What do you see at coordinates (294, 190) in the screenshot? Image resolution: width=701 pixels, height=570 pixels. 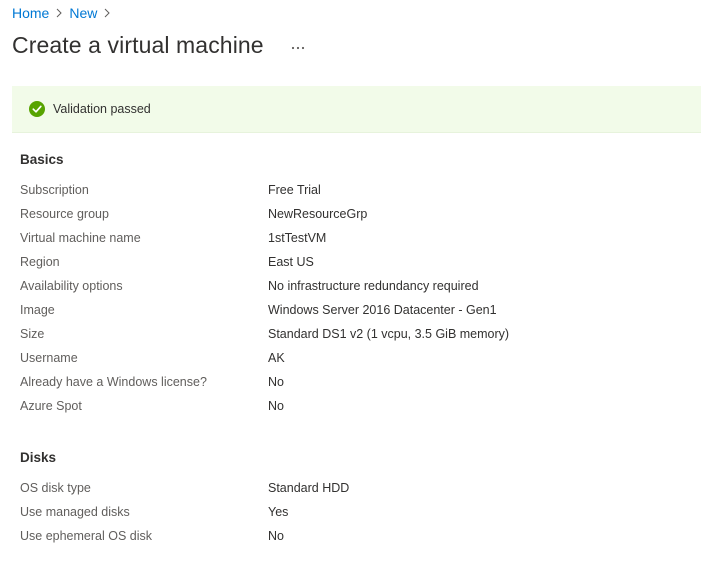 I see `row-value: Free Trial` at bounding box center [294, 190].